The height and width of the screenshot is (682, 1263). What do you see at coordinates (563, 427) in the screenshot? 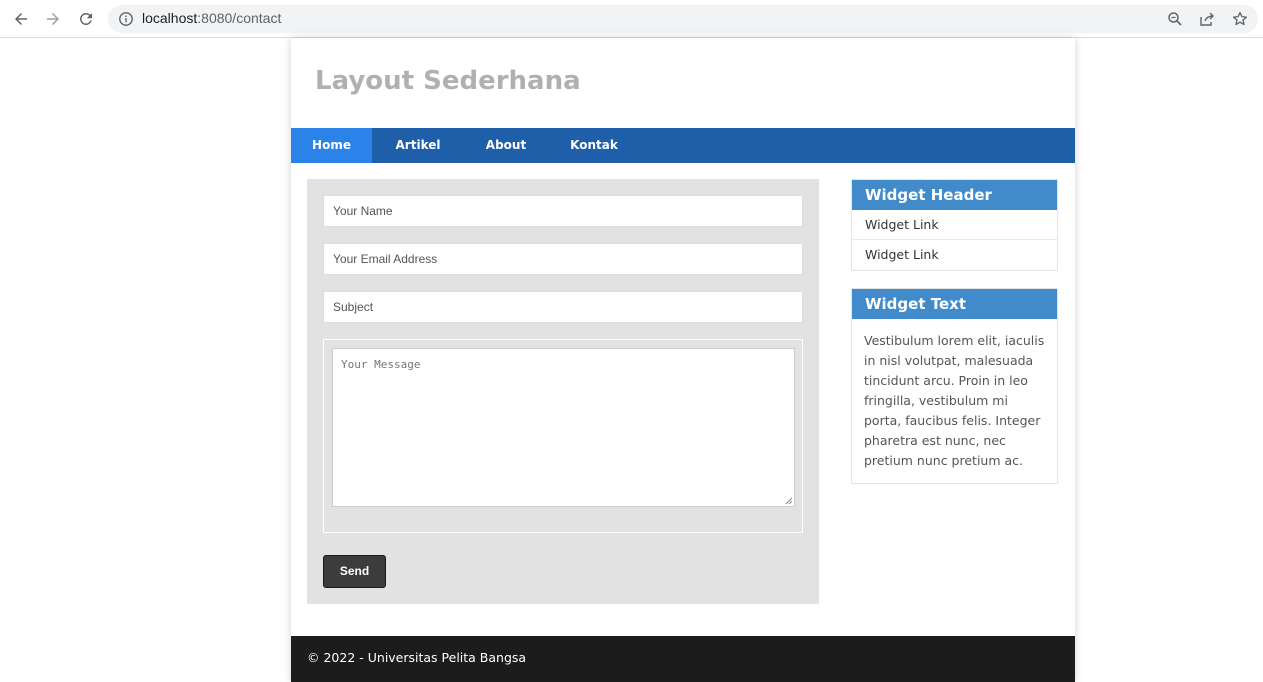
I see `message-textarea: Your Message` at bounding box center [563, 427].